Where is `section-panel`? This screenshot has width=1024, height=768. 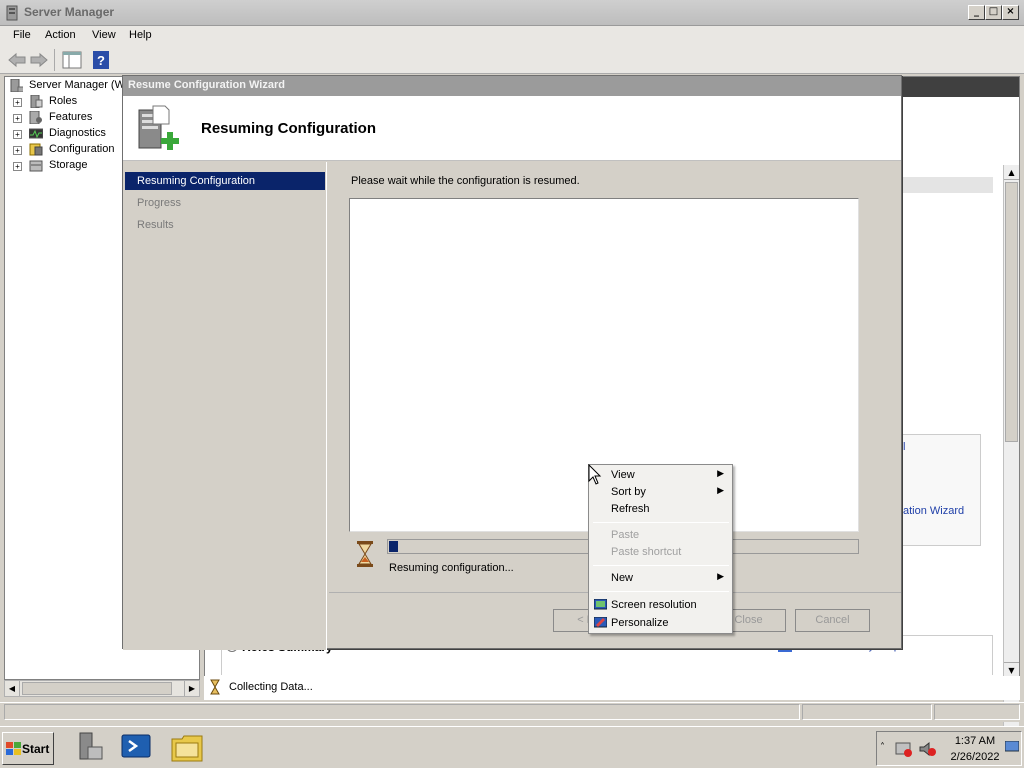
section-panel is located at coordinates (946, 406).